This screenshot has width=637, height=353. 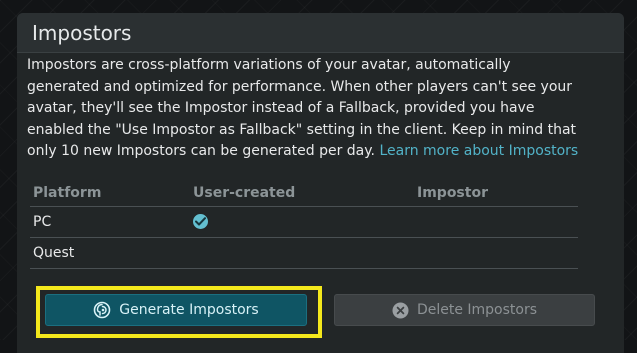 What do you see at coordinates (478, 151) in the screenshot?
I see `learn-more-link: Learn more about Impostors` at bounding box center [478, 151].